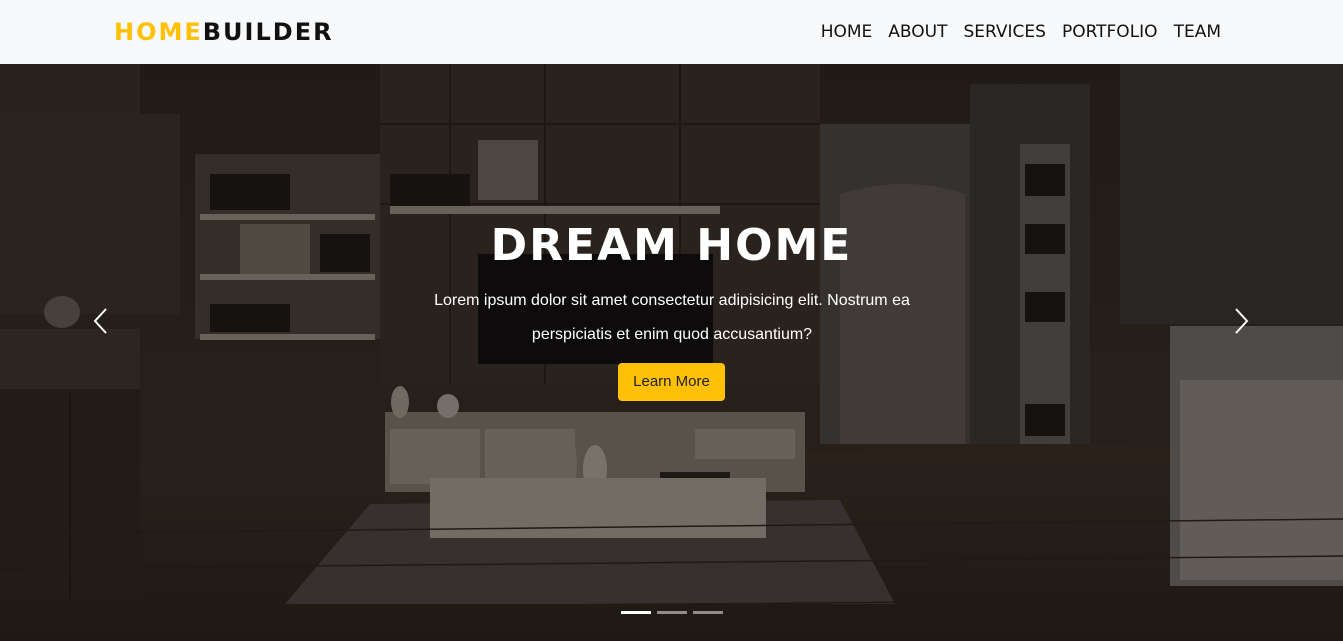  I want to click on chevron-right-icon, so click(1242, 321).